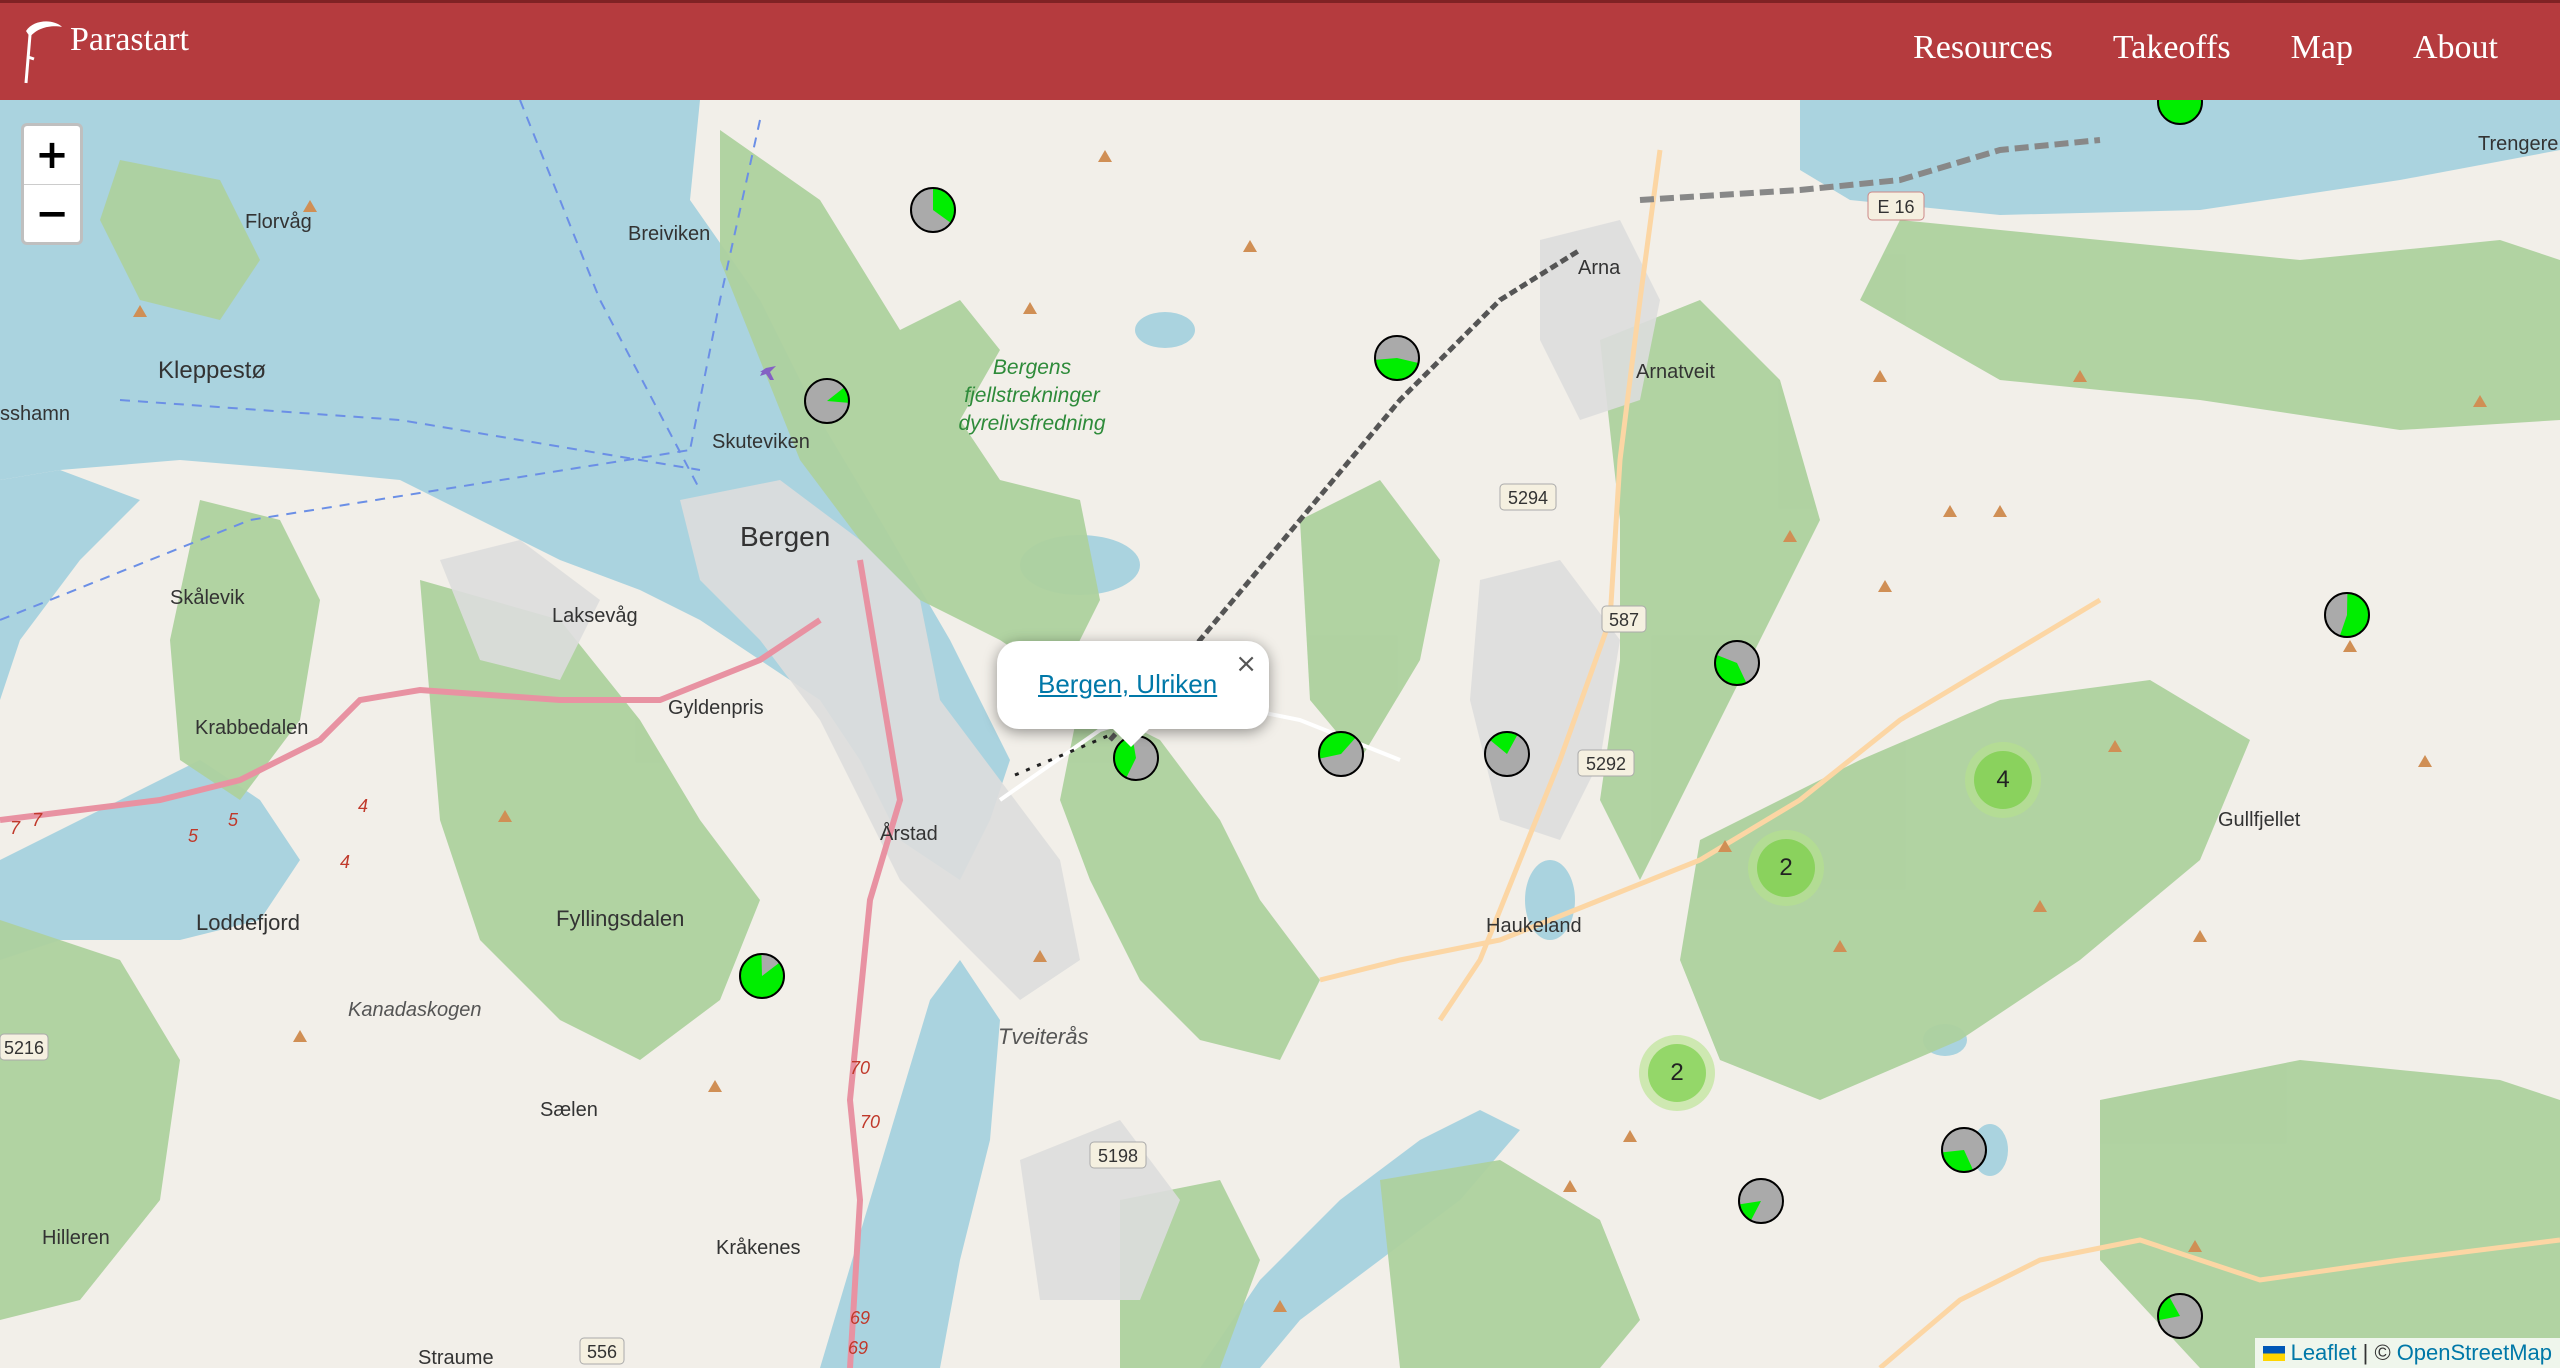 This screenshot has width=2560, height=1368. Describe the element at coordinates (858, 1348) in the screenshot. I see `road-69b: 69` at that location.